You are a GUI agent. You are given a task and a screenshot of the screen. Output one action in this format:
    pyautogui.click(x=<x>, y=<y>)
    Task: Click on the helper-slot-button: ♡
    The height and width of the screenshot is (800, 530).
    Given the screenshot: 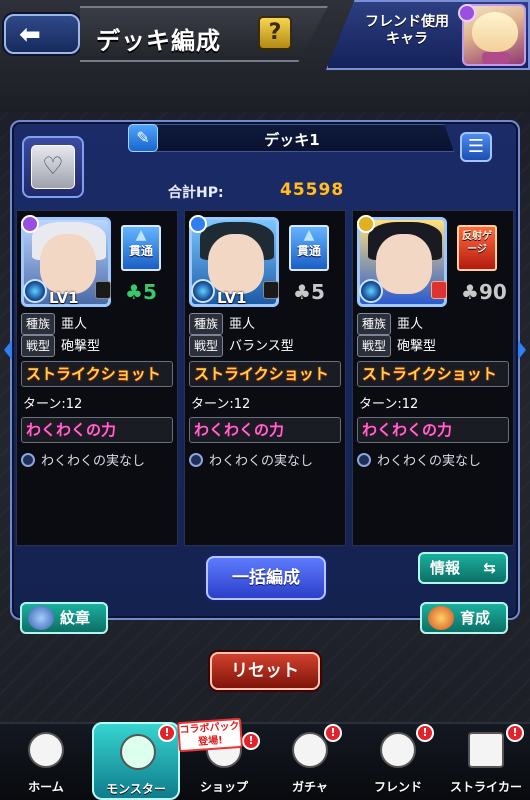 What is the action you would take?
    pyautogui.click(x=53, y=167)
    